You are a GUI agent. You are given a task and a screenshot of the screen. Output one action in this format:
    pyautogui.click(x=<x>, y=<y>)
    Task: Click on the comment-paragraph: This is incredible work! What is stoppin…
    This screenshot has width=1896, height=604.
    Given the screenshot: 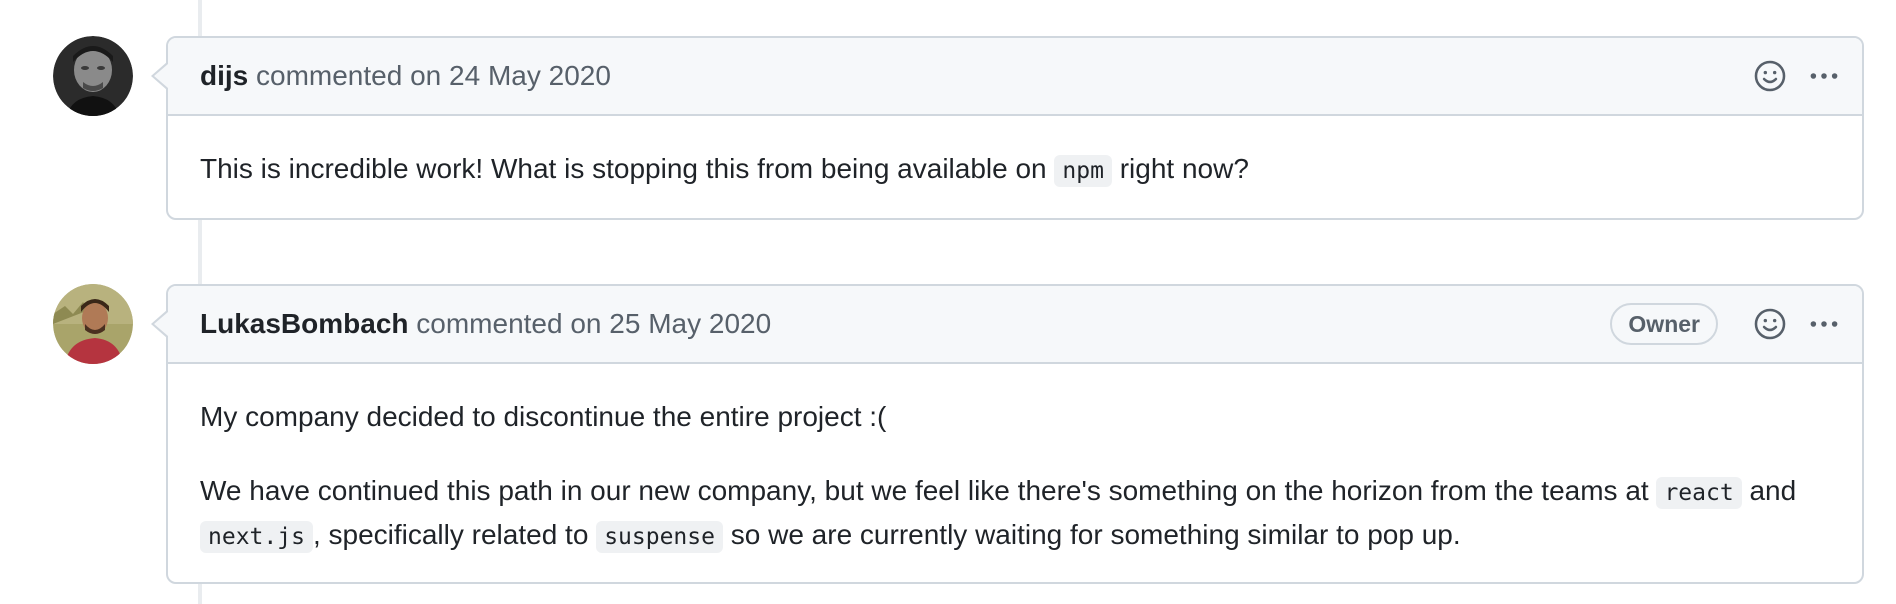 What is the action you would take?
    pyautogui.click(x=1015, y=170)
    